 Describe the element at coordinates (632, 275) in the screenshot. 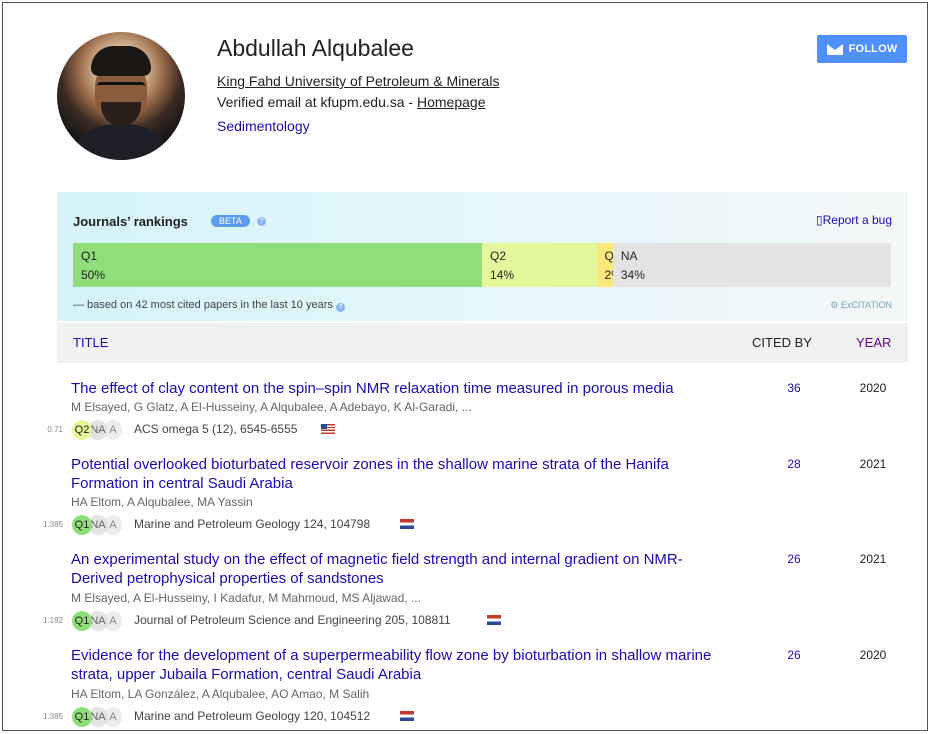

I see `segment-percent: 34%` at that location.